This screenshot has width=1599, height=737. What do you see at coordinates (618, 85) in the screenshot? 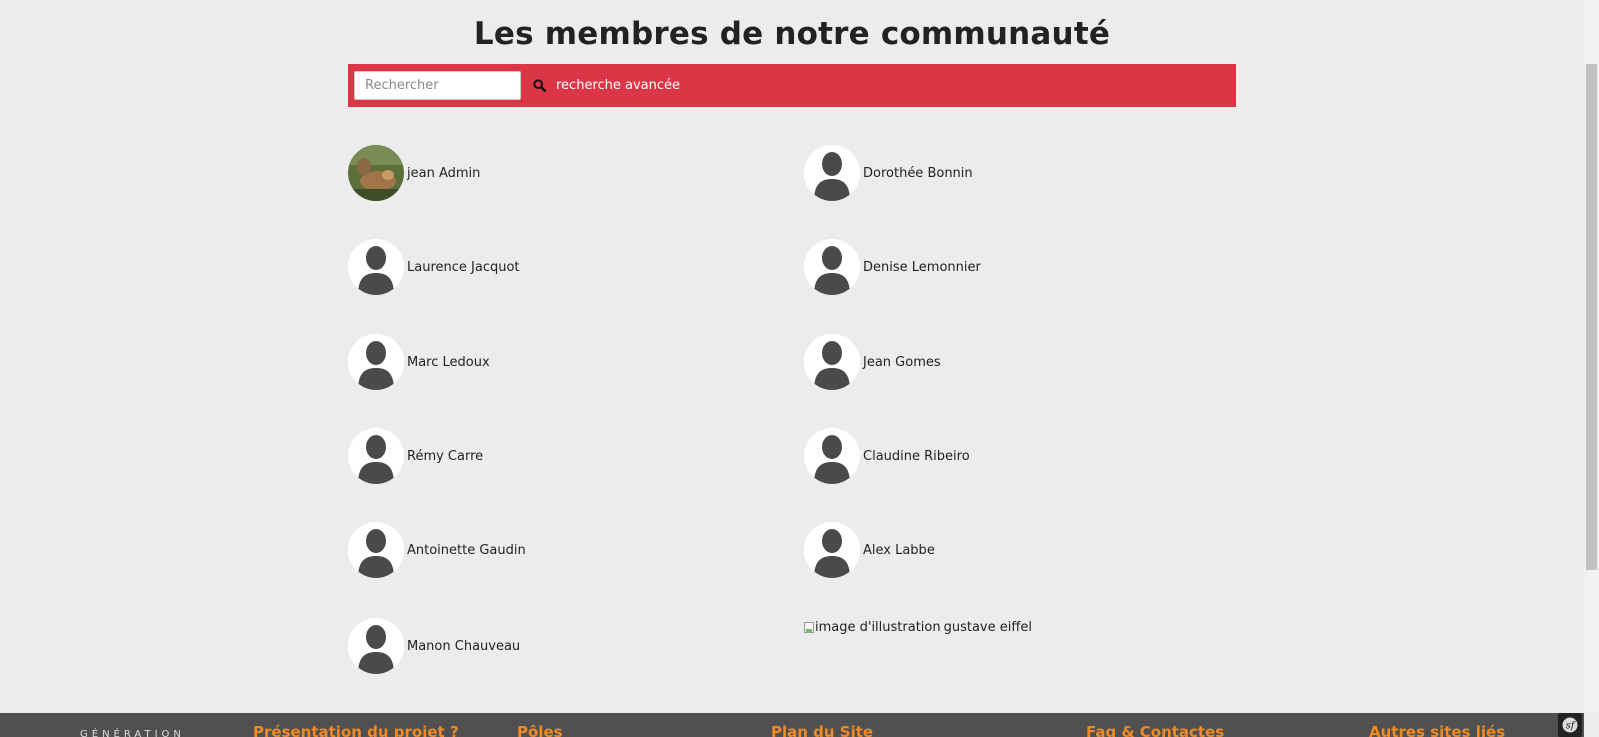
I see `advanced-search-label: recherche avancée` at bounding box center [618, 85].